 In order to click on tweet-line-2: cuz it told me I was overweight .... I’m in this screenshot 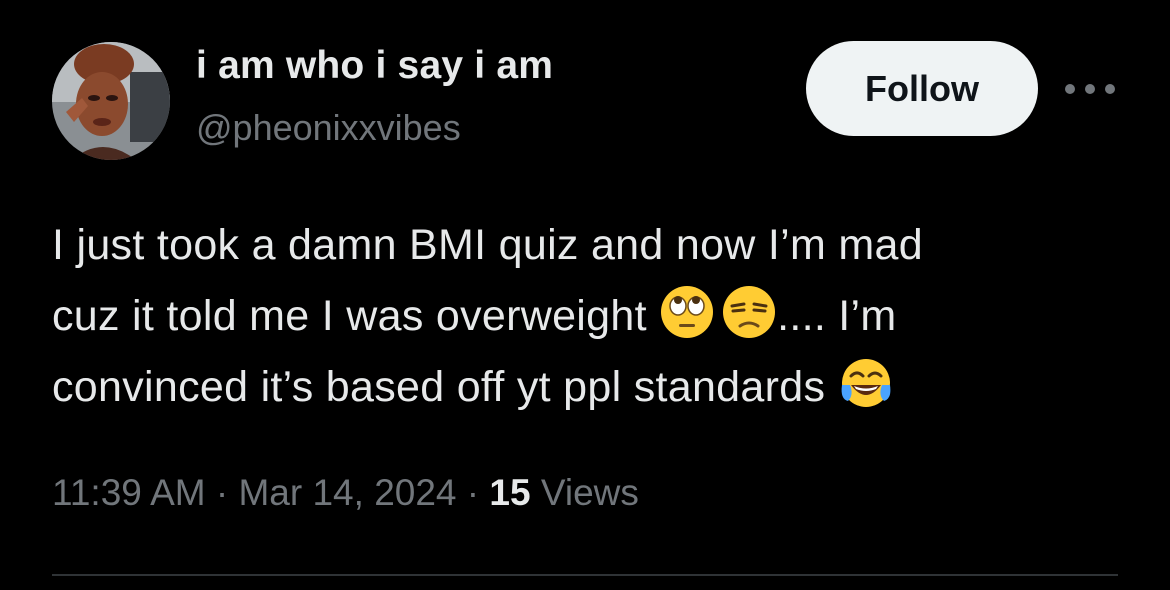, I will do `click(592, 316)`.